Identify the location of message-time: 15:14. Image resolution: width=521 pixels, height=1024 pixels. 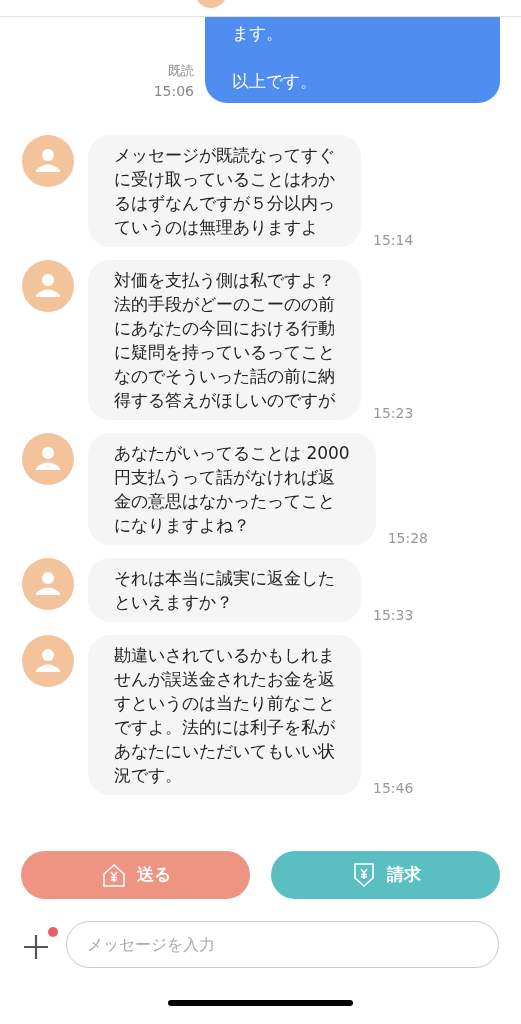
(393, 240).